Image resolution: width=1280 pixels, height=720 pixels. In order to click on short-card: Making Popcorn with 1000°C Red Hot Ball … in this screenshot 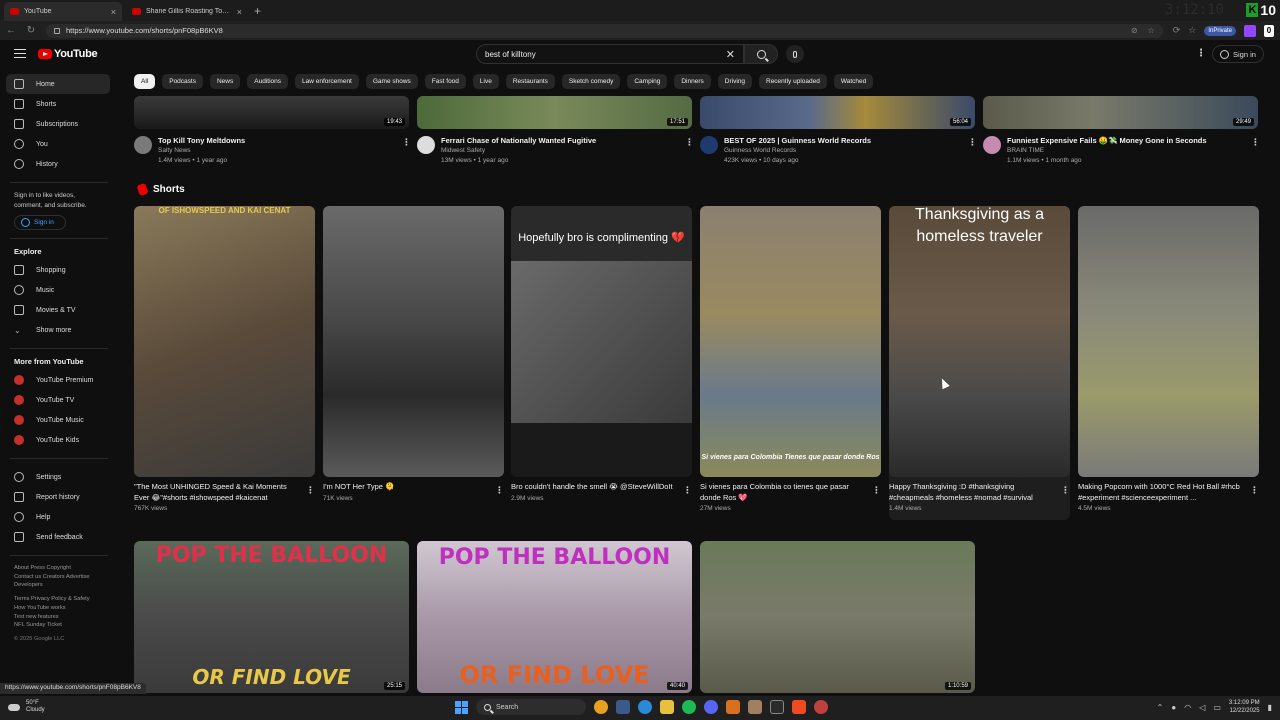, I will do `click(1168, 359)`.